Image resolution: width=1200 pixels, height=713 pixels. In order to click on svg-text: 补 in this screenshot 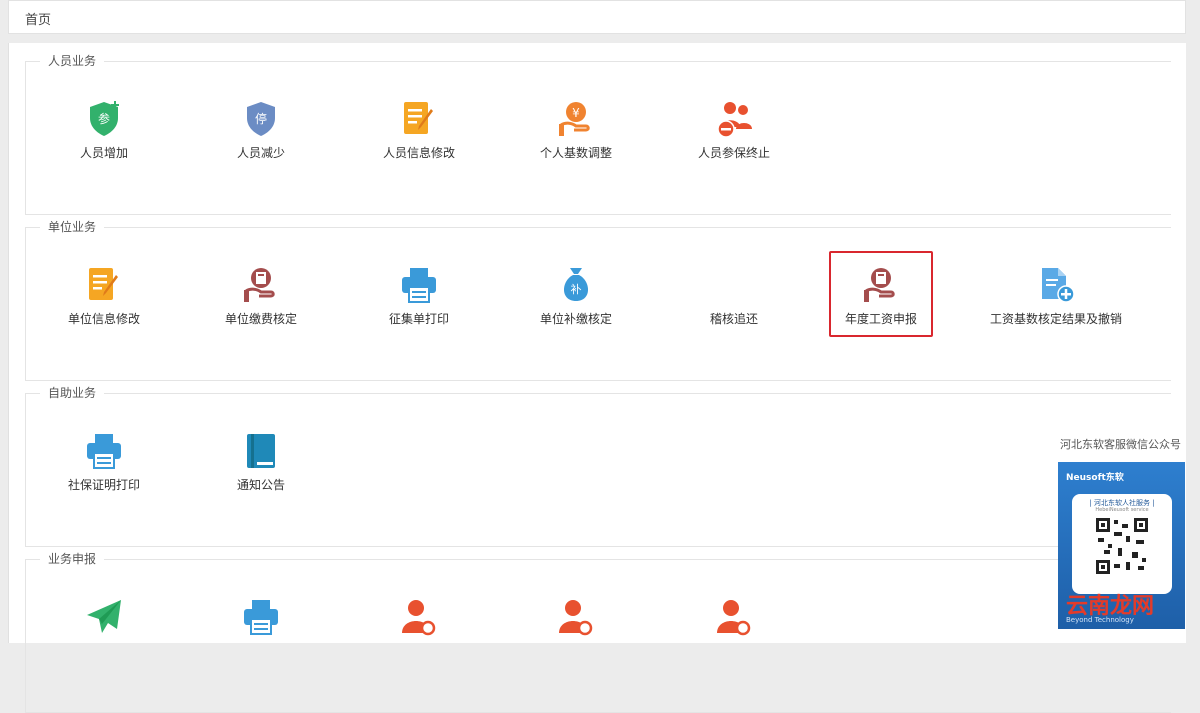, I will do `click(576, 289)`.